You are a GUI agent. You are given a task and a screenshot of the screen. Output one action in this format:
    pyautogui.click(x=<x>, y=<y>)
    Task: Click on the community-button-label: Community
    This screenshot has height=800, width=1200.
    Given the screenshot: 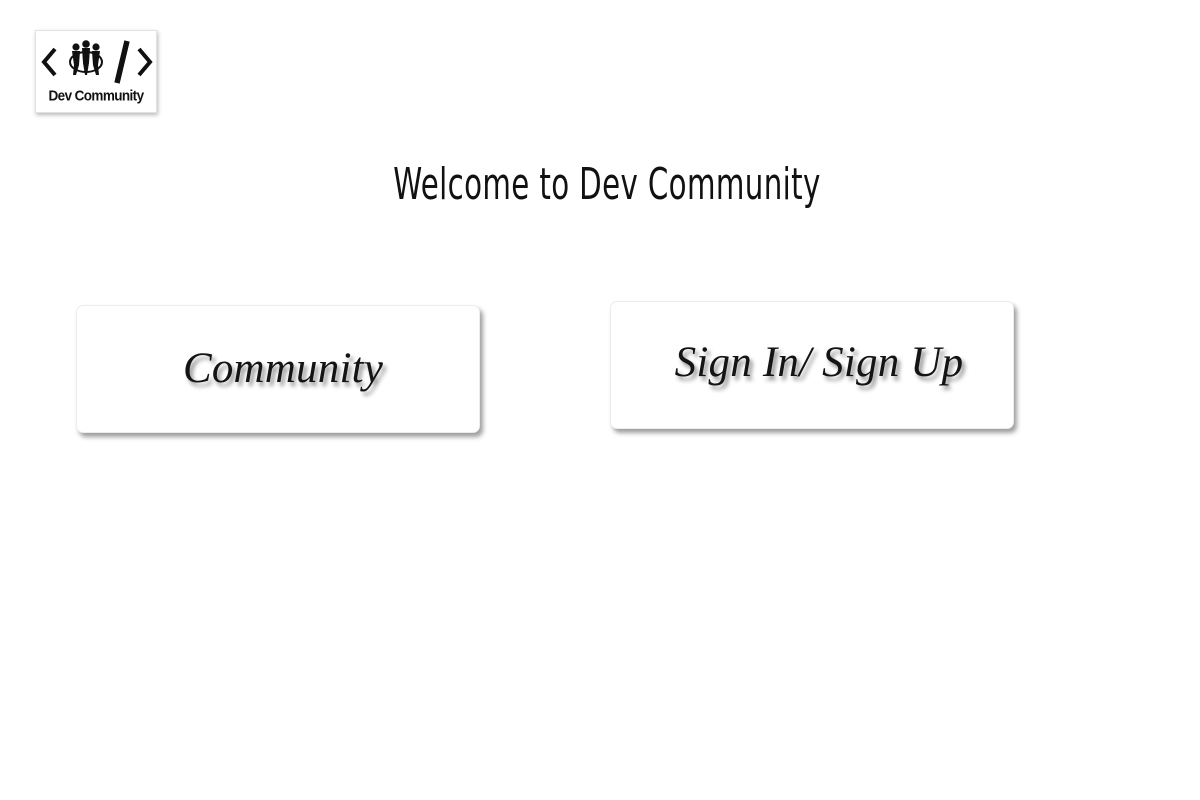 What is the action you would take?
    pyautogui.click(x=283, y=368)
    